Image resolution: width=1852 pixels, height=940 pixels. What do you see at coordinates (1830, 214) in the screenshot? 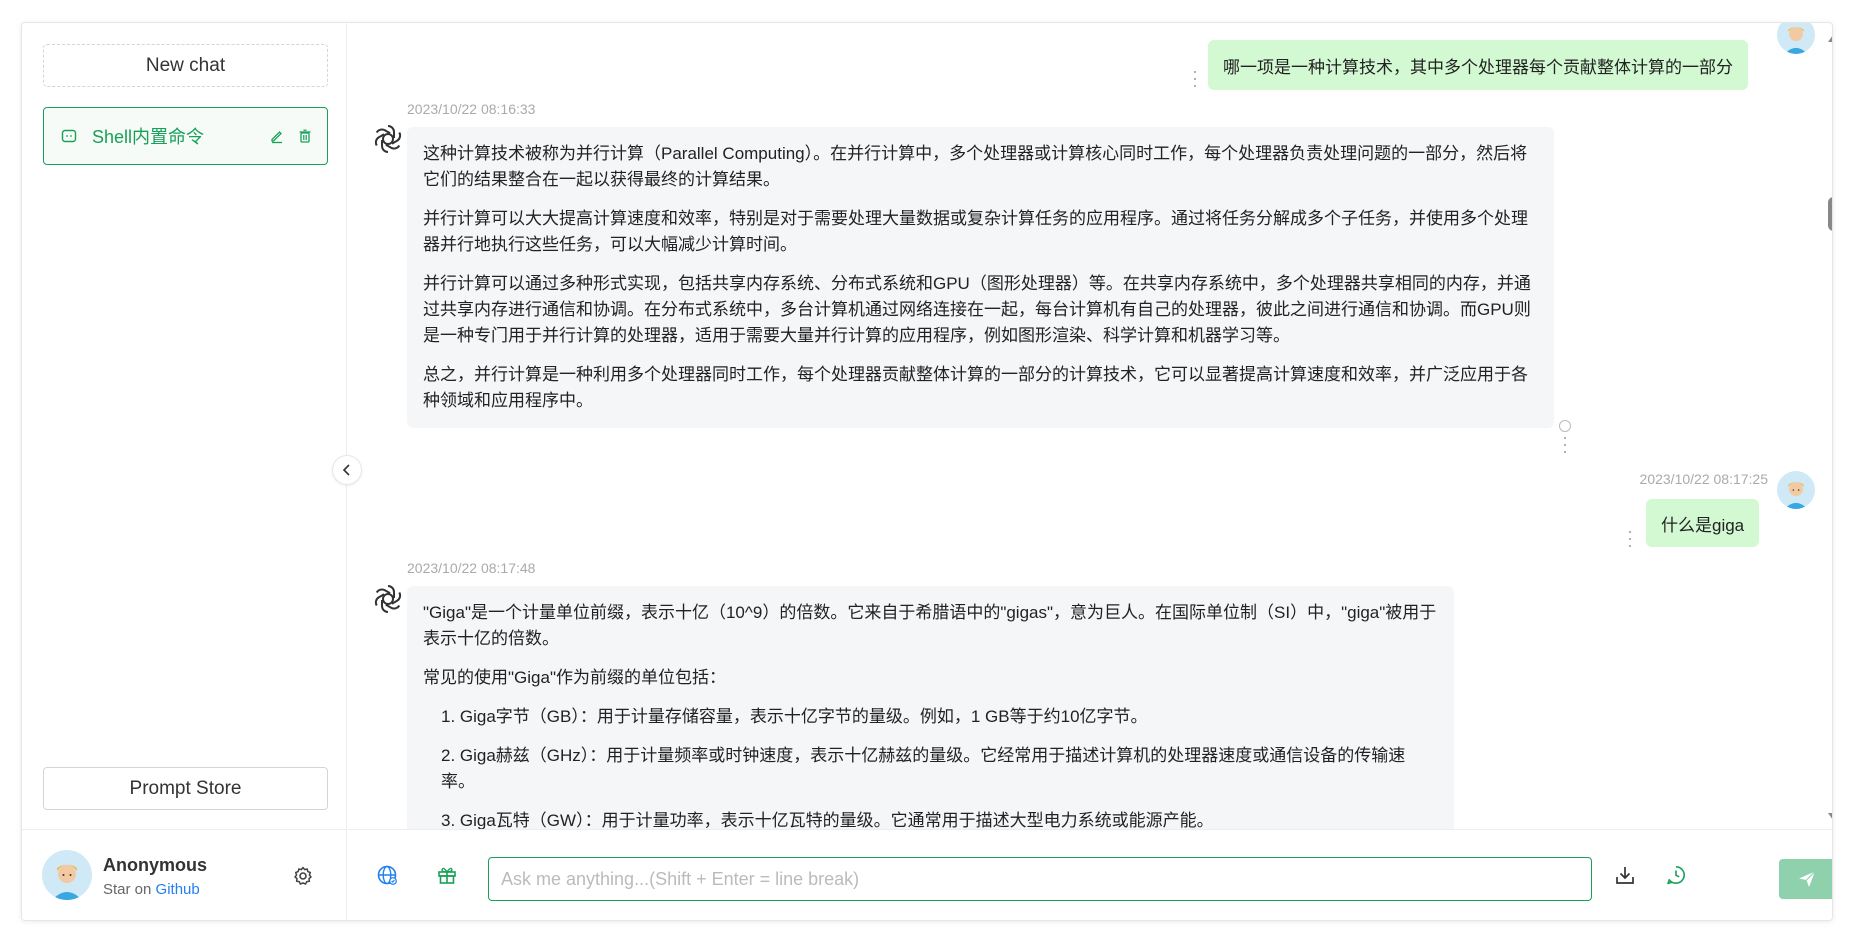
I see `scrollbar-thumb` at bounding box center [1830, 214].